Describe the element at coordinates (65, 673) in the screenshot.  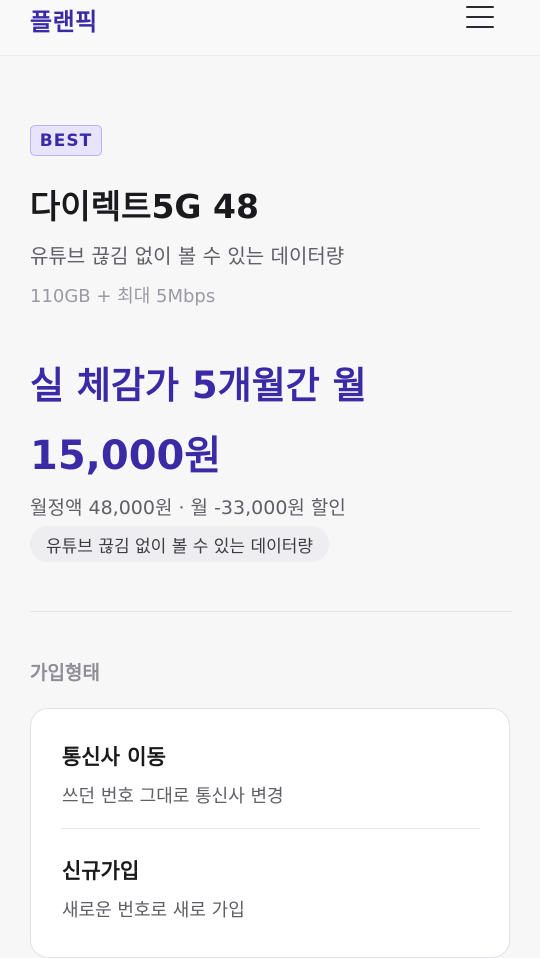
I see `join-type-label: 가입형태` at that location.